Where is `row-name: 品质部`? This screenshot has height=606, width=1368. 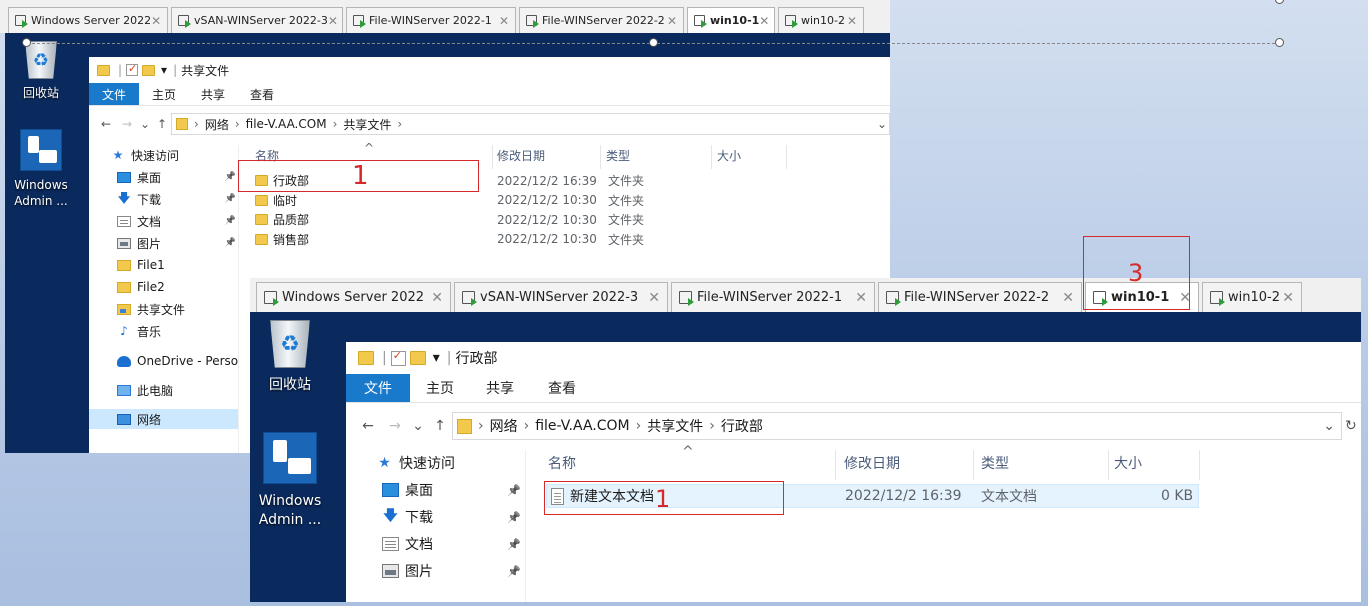
row-name: 品质部 is located at coordinates (282, 219).